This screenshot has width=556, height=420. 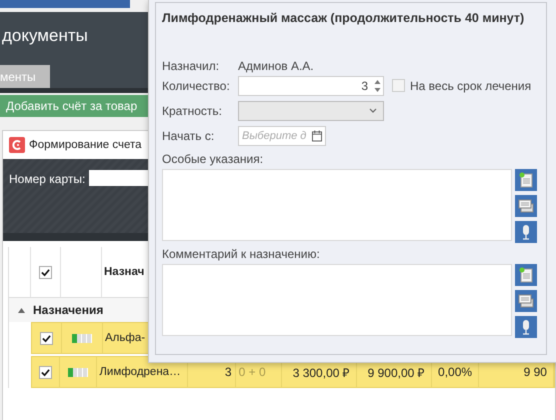 I want to click on tab: менты, so click(x=25, y=76).